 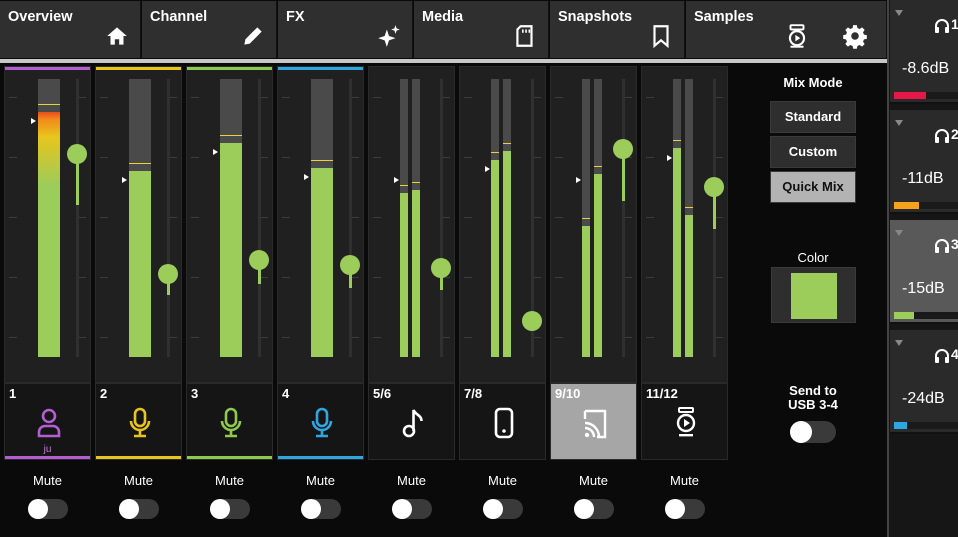 I want to click on tab-media: Media, so click(x=481, y=29).